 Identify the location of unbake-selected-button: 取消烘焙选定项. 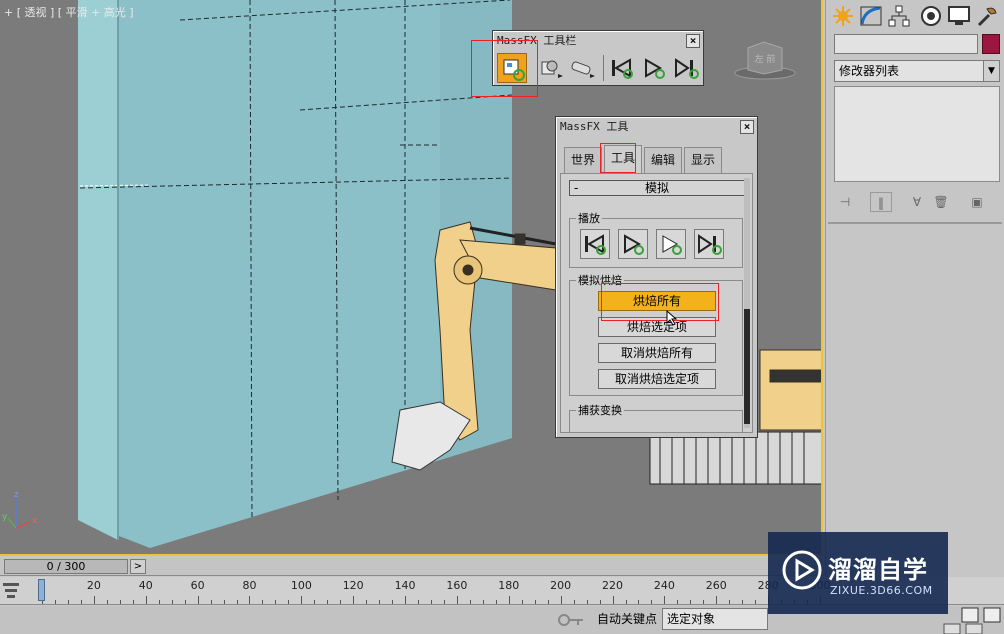
(657, 379).